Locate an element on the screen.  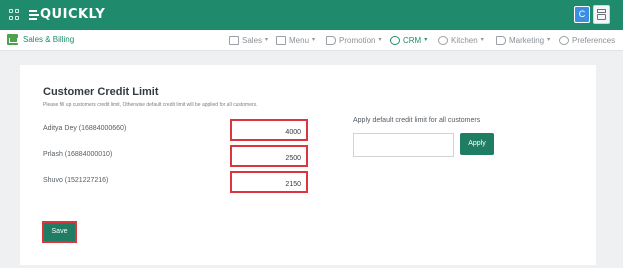
top-bar: QUICKLY C is located at coordinates (311, 15).